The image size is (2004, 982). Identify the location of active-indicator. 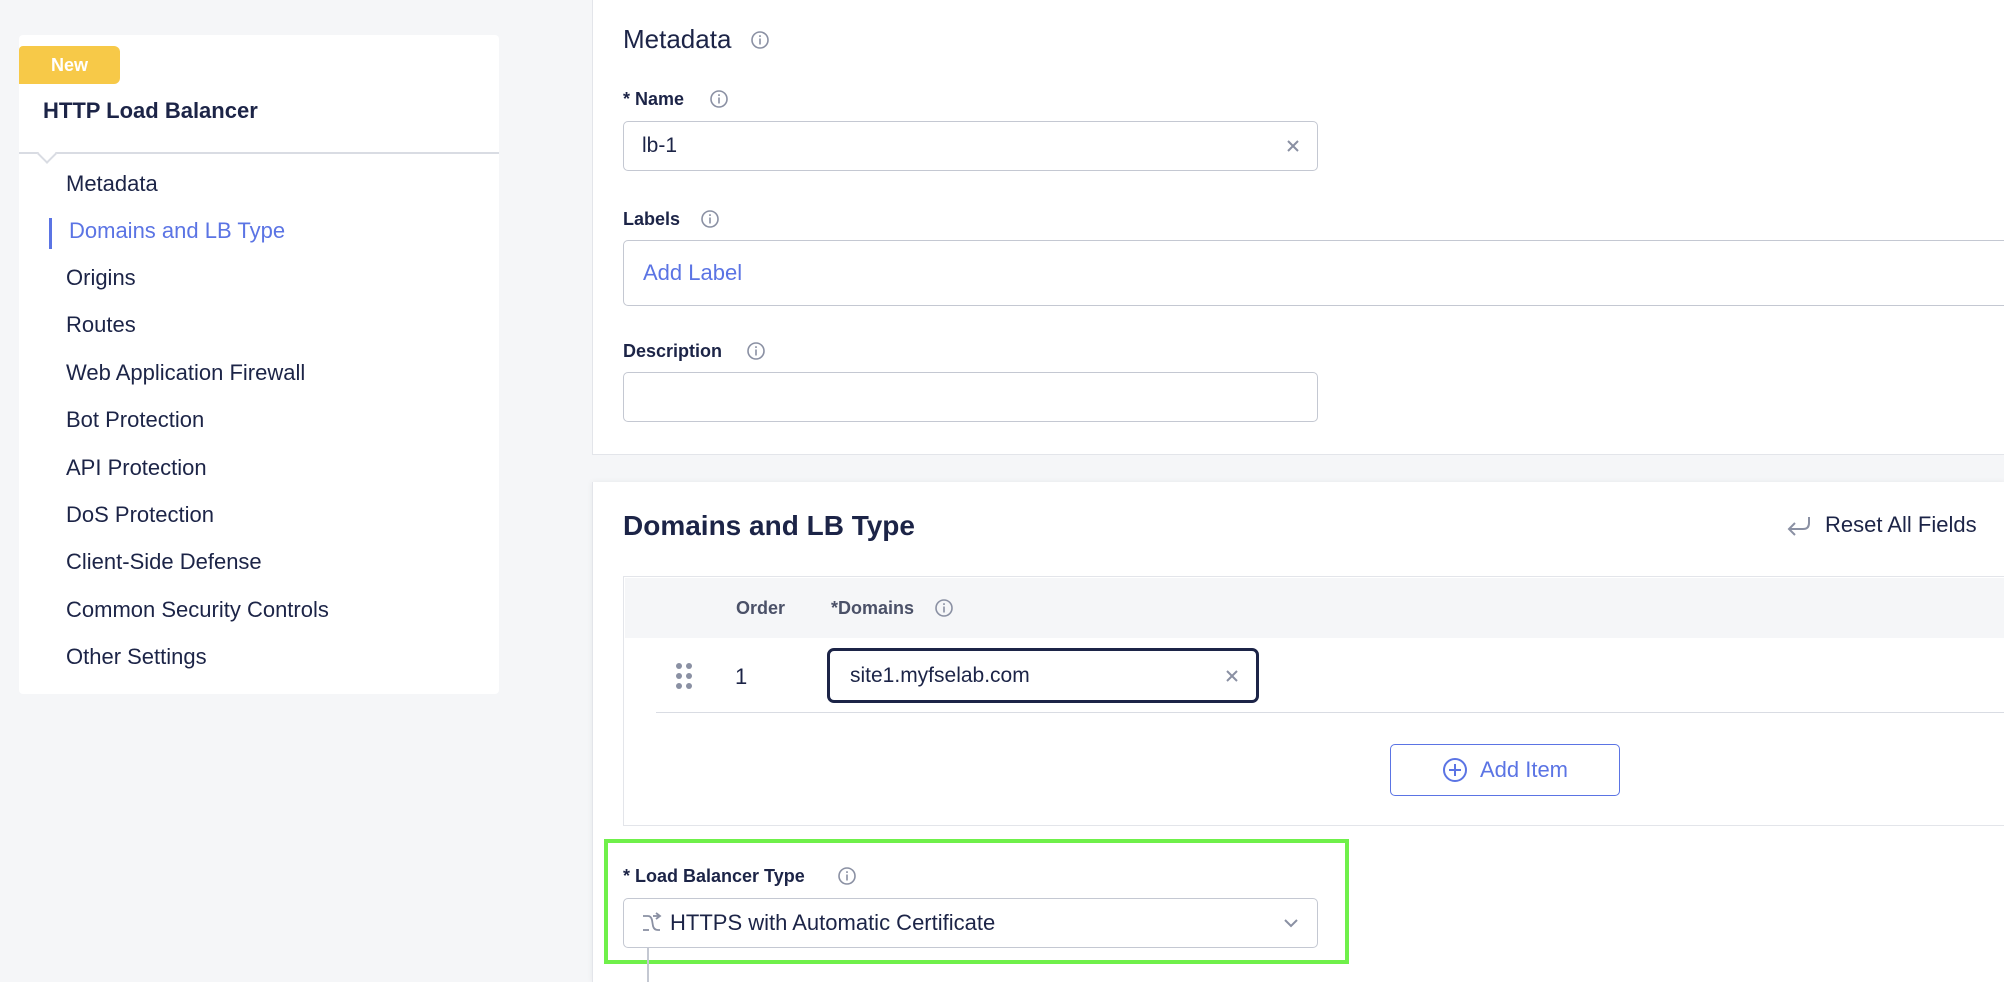
(50, 233).